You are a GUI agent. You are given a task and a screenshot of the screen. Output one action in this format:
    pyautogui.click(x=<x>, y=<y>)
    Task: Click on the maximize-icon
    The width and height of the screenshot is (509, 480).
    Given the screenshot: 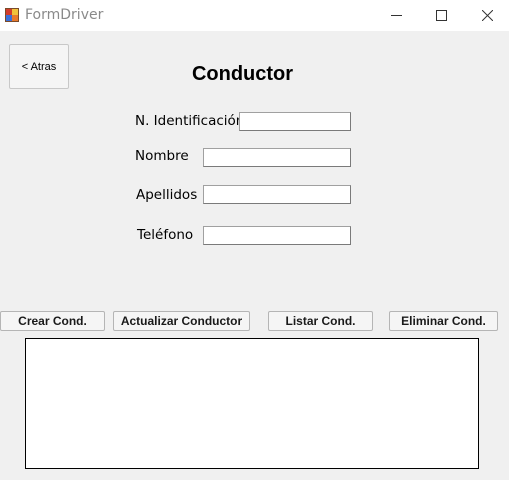 What is the action you would take?
    pyautogui.click(x=441, y=15)
    